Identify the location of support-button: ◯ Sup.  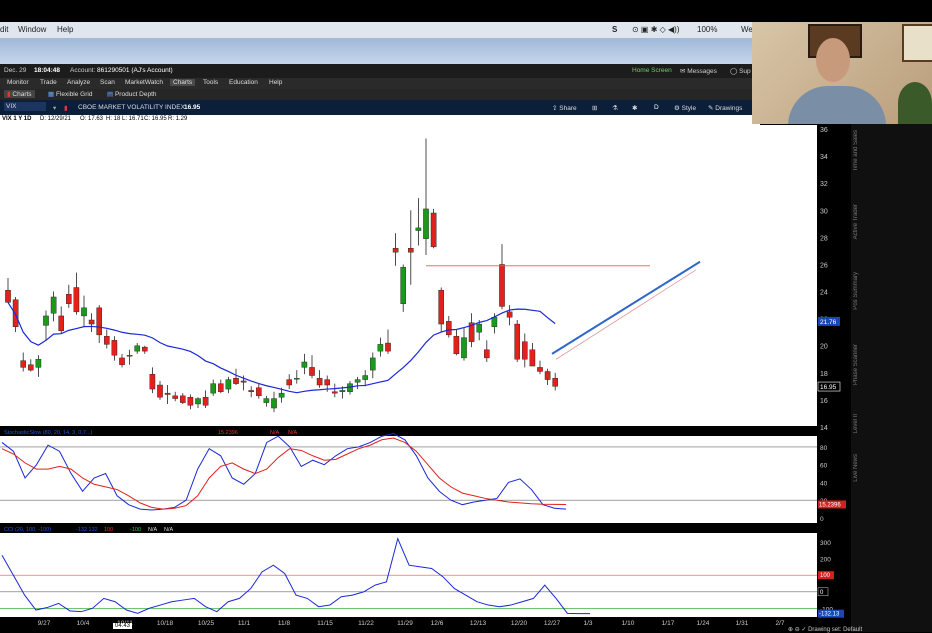
(740, 71).